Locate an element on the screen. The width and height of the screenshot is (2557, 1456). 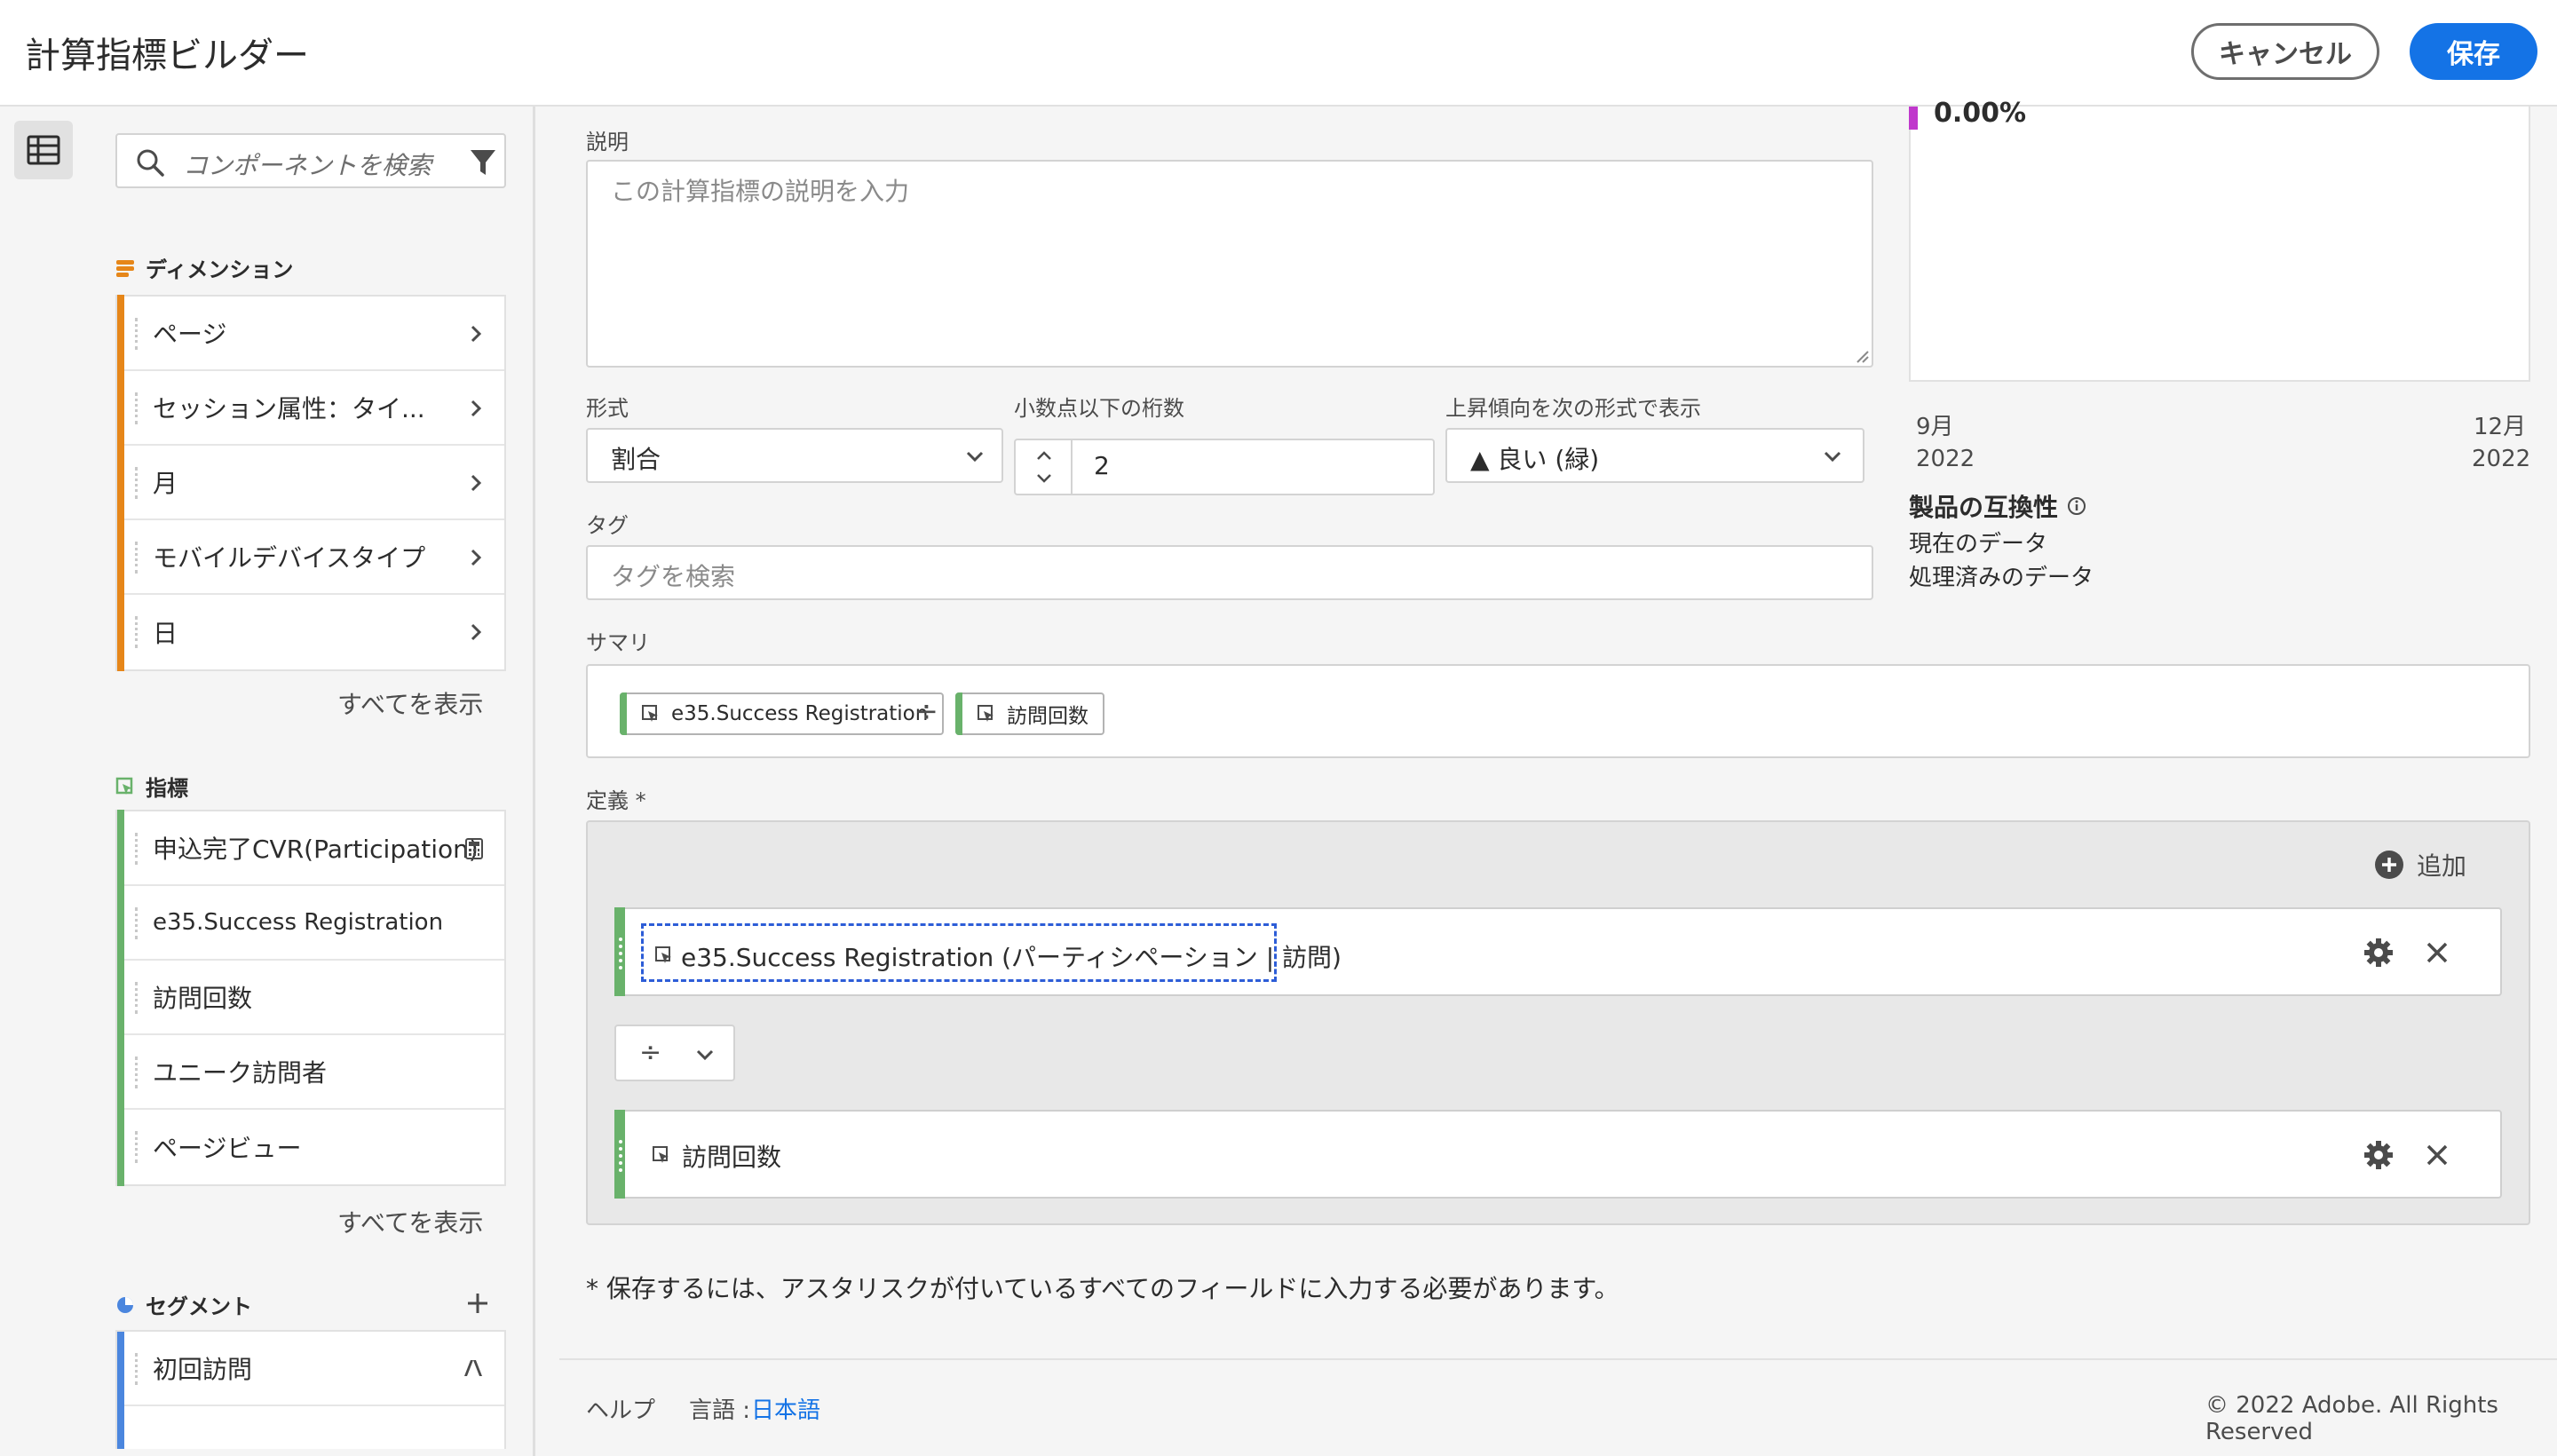
left-rail is located at coordinates (44, 781).